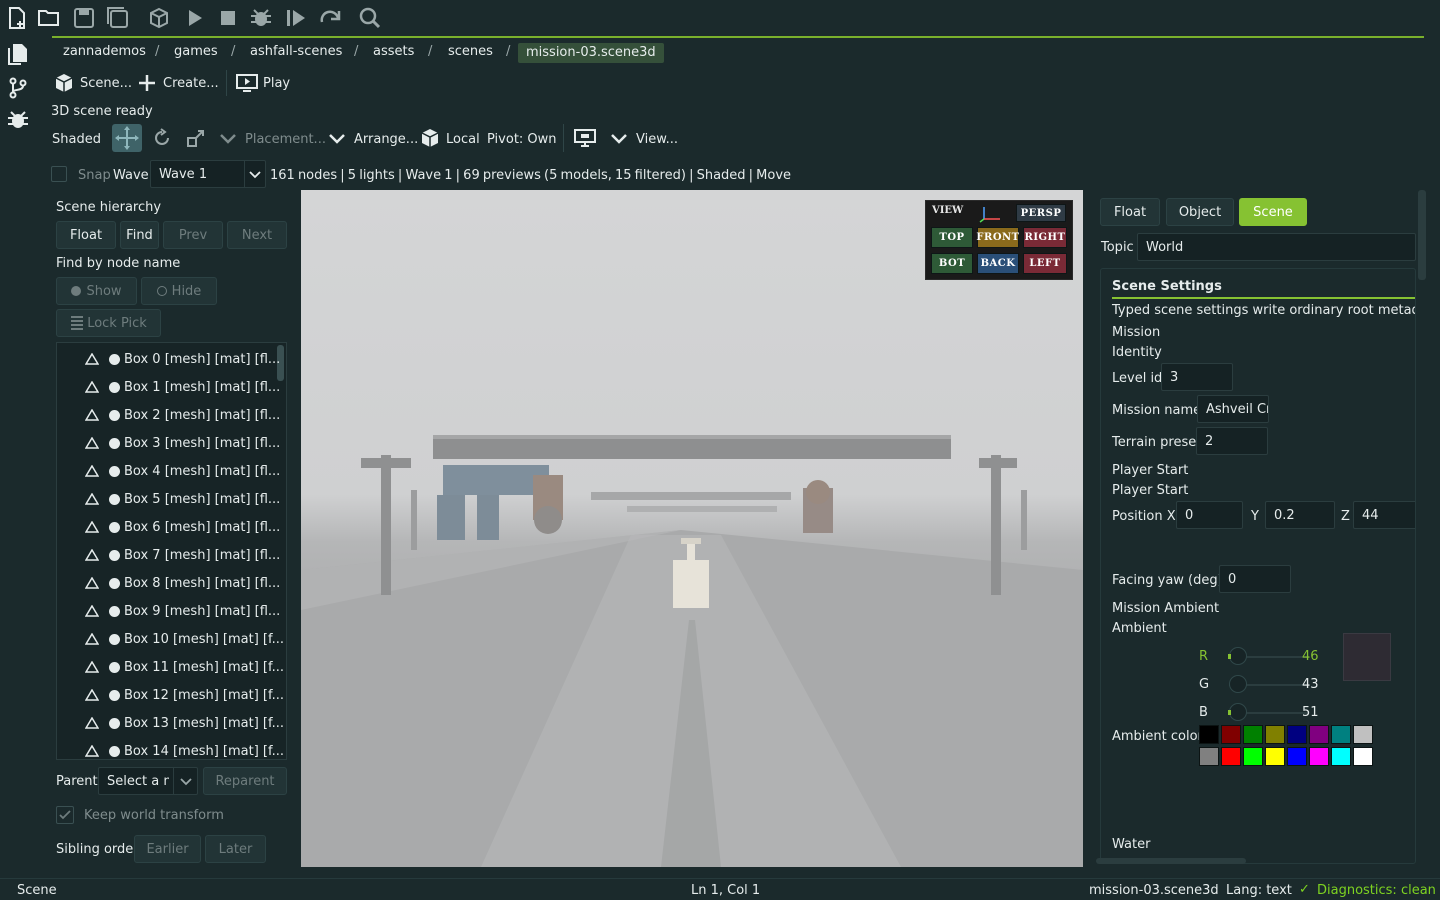  I want to click on play-button: Play, so click(276, 83).